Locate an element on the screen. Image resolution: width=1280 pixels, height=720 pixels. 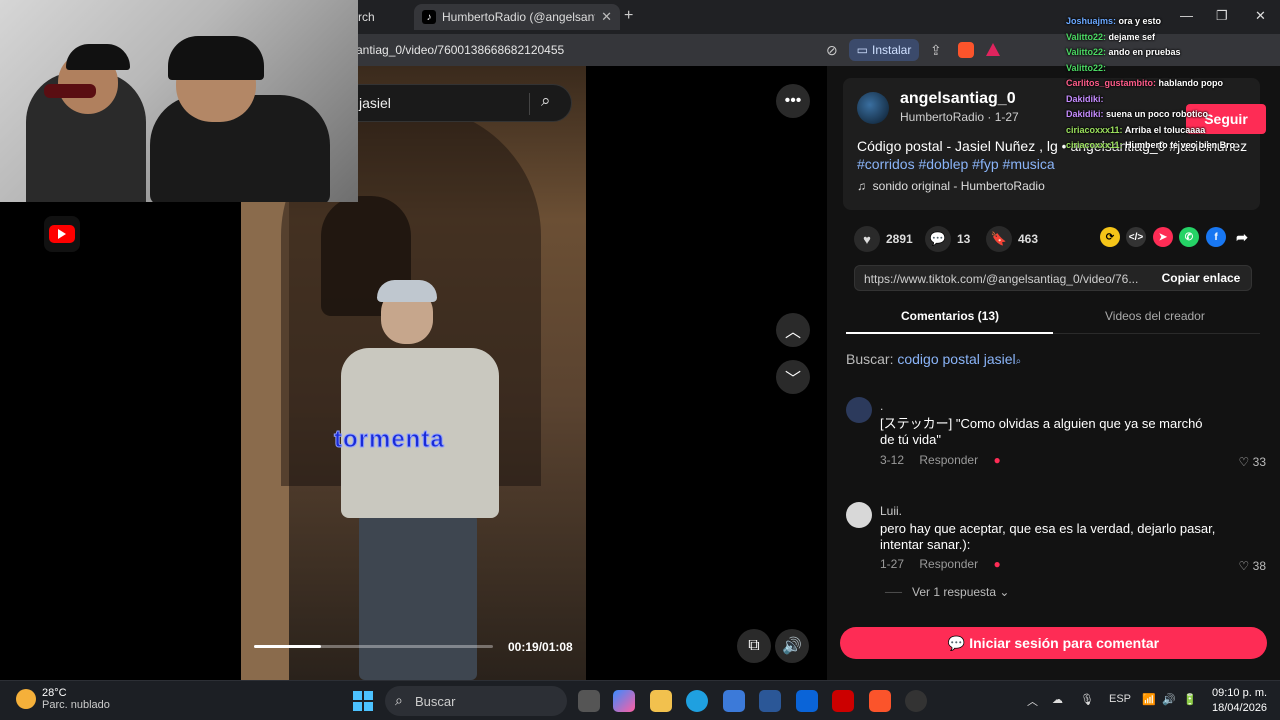
commenter-name: . is located at coordinates (881, 406).